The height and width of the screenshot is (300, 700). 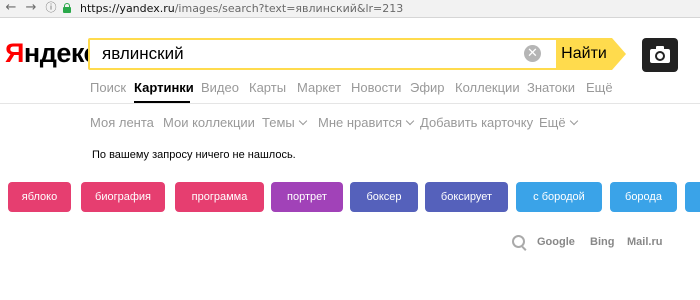 What do you see at coordinates (67, 8) in the screenshot?
I see `lock-icon` at bounding box center [67, 8].